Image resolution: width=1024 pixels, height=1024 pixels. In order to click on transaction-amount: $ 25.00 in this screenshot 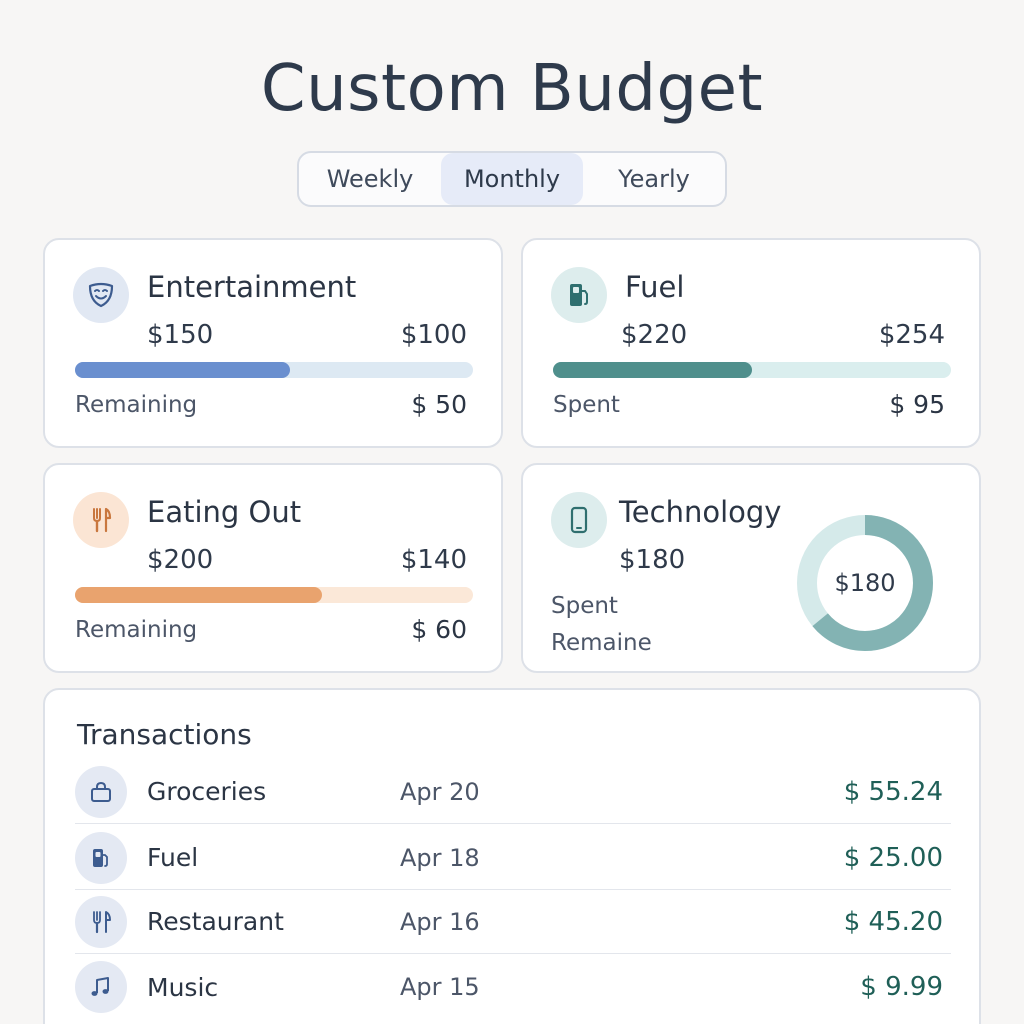, I will do `click(893, 857)`.